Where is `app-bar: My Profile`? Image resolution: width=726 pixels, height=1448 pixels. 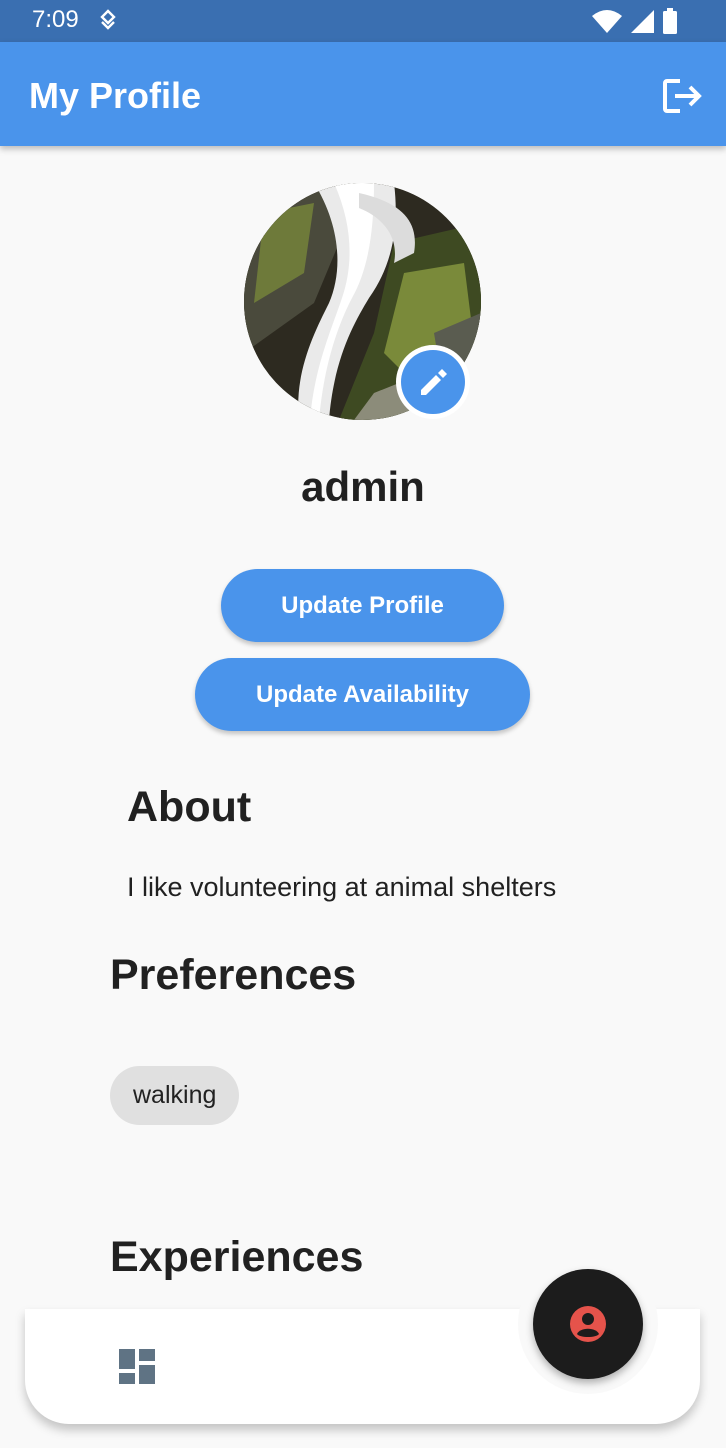 app-bar: My Profile is located at coordinates (363, 94).